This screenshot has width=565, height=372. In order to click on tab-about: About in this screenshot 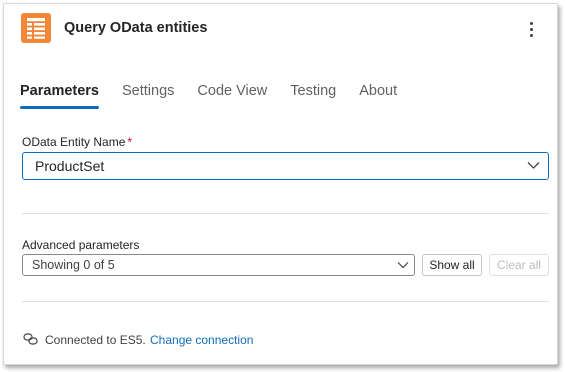, I will do `click(378, 97)`.